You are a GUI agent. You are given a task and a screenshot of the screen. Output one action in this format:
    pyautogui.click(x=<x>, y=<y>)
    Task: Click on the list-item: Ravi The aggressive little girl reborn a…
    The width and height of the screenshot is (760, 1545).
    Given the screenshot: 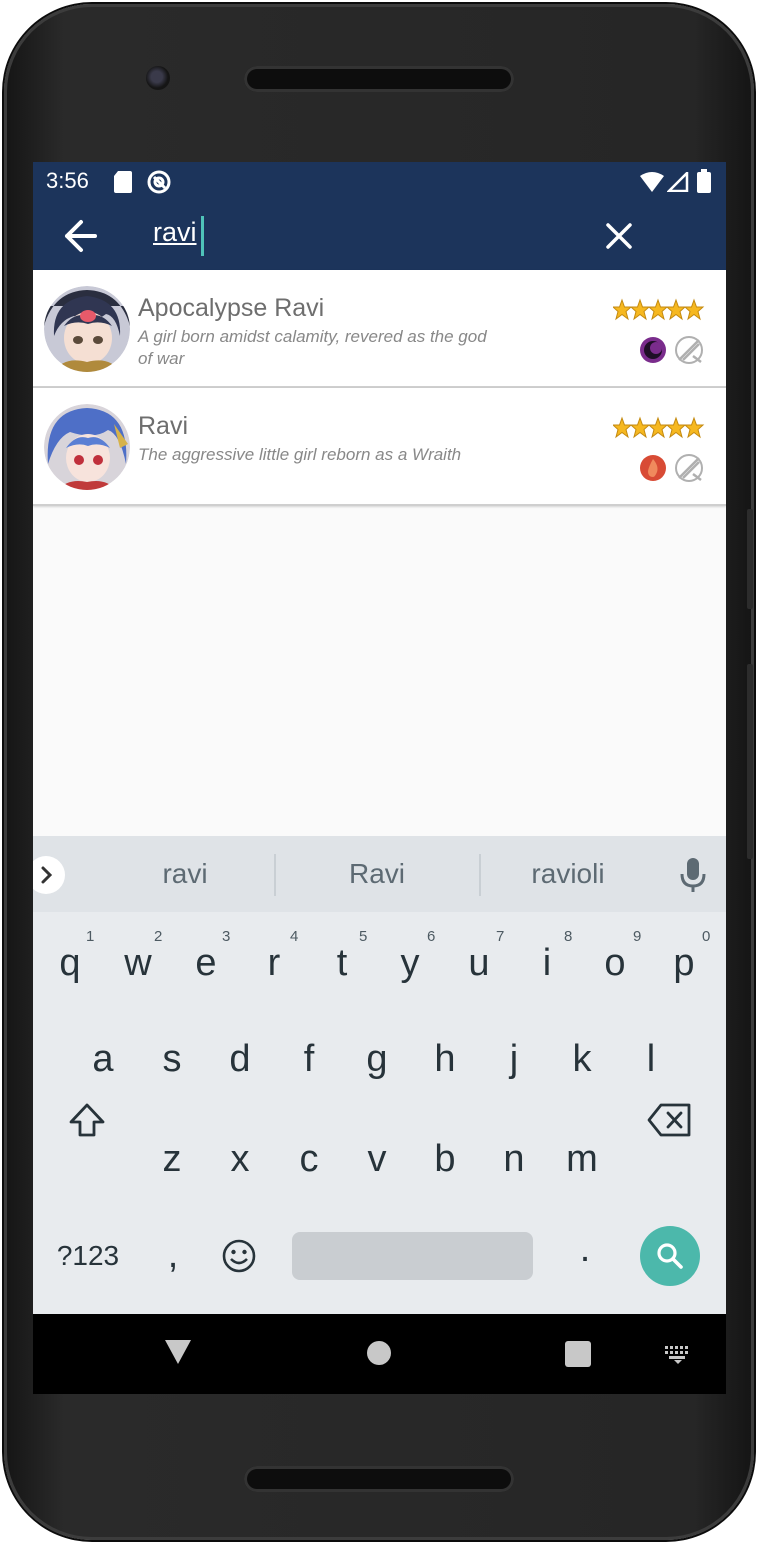 What is the action you would take?
    pyautogui.click(x=379, y=447)
    